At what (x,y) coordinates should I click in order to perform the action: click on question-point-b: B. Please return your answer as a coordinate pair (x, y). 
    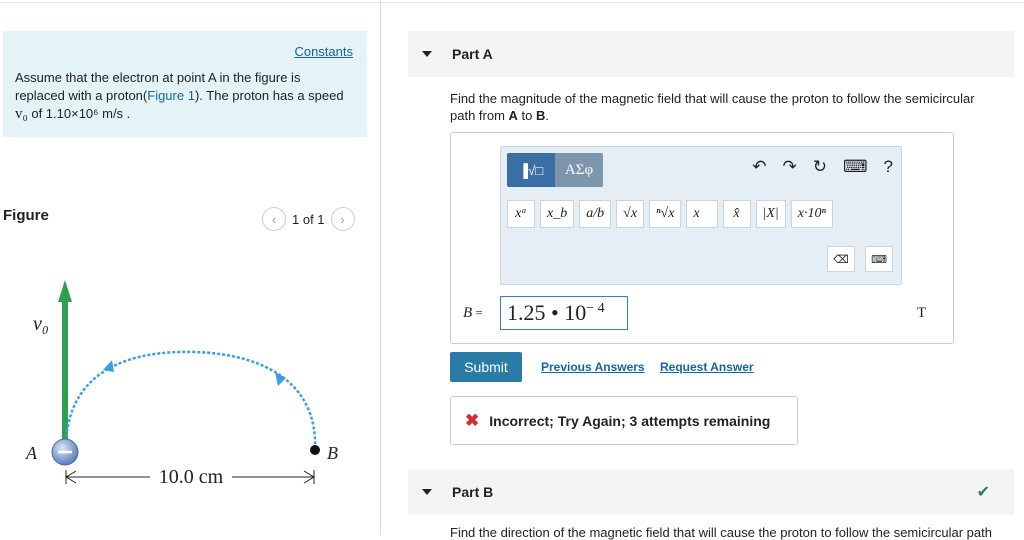
    Looking at the image, I should click on (541, 115).